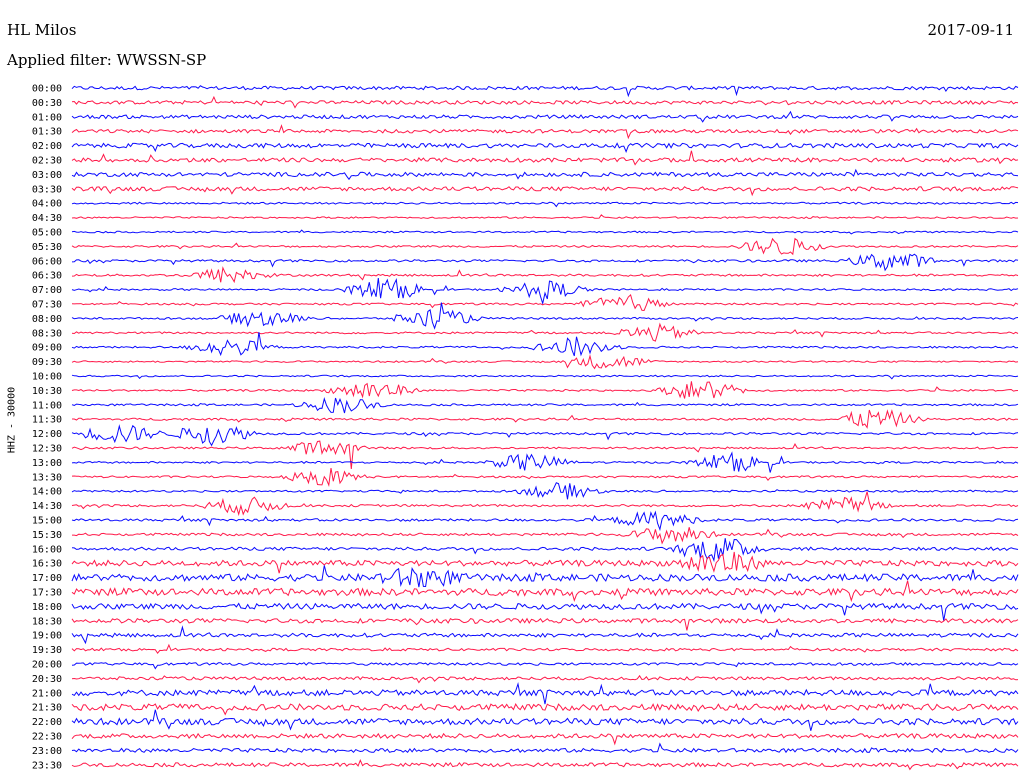 The height and width of the screenshot is (780, 1024). I want to click on time-tick-label: 04:00, so click(47, 204).